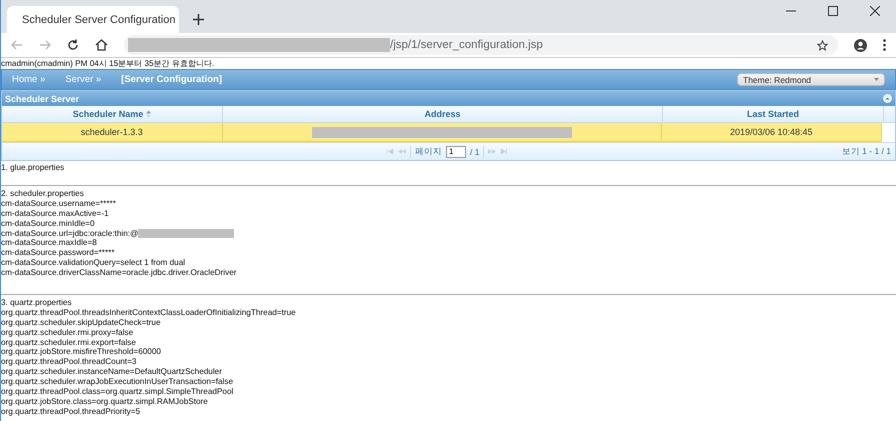 This screenshot has height=421, width=896. I want to click on column-header: Address, so click(443, 114).